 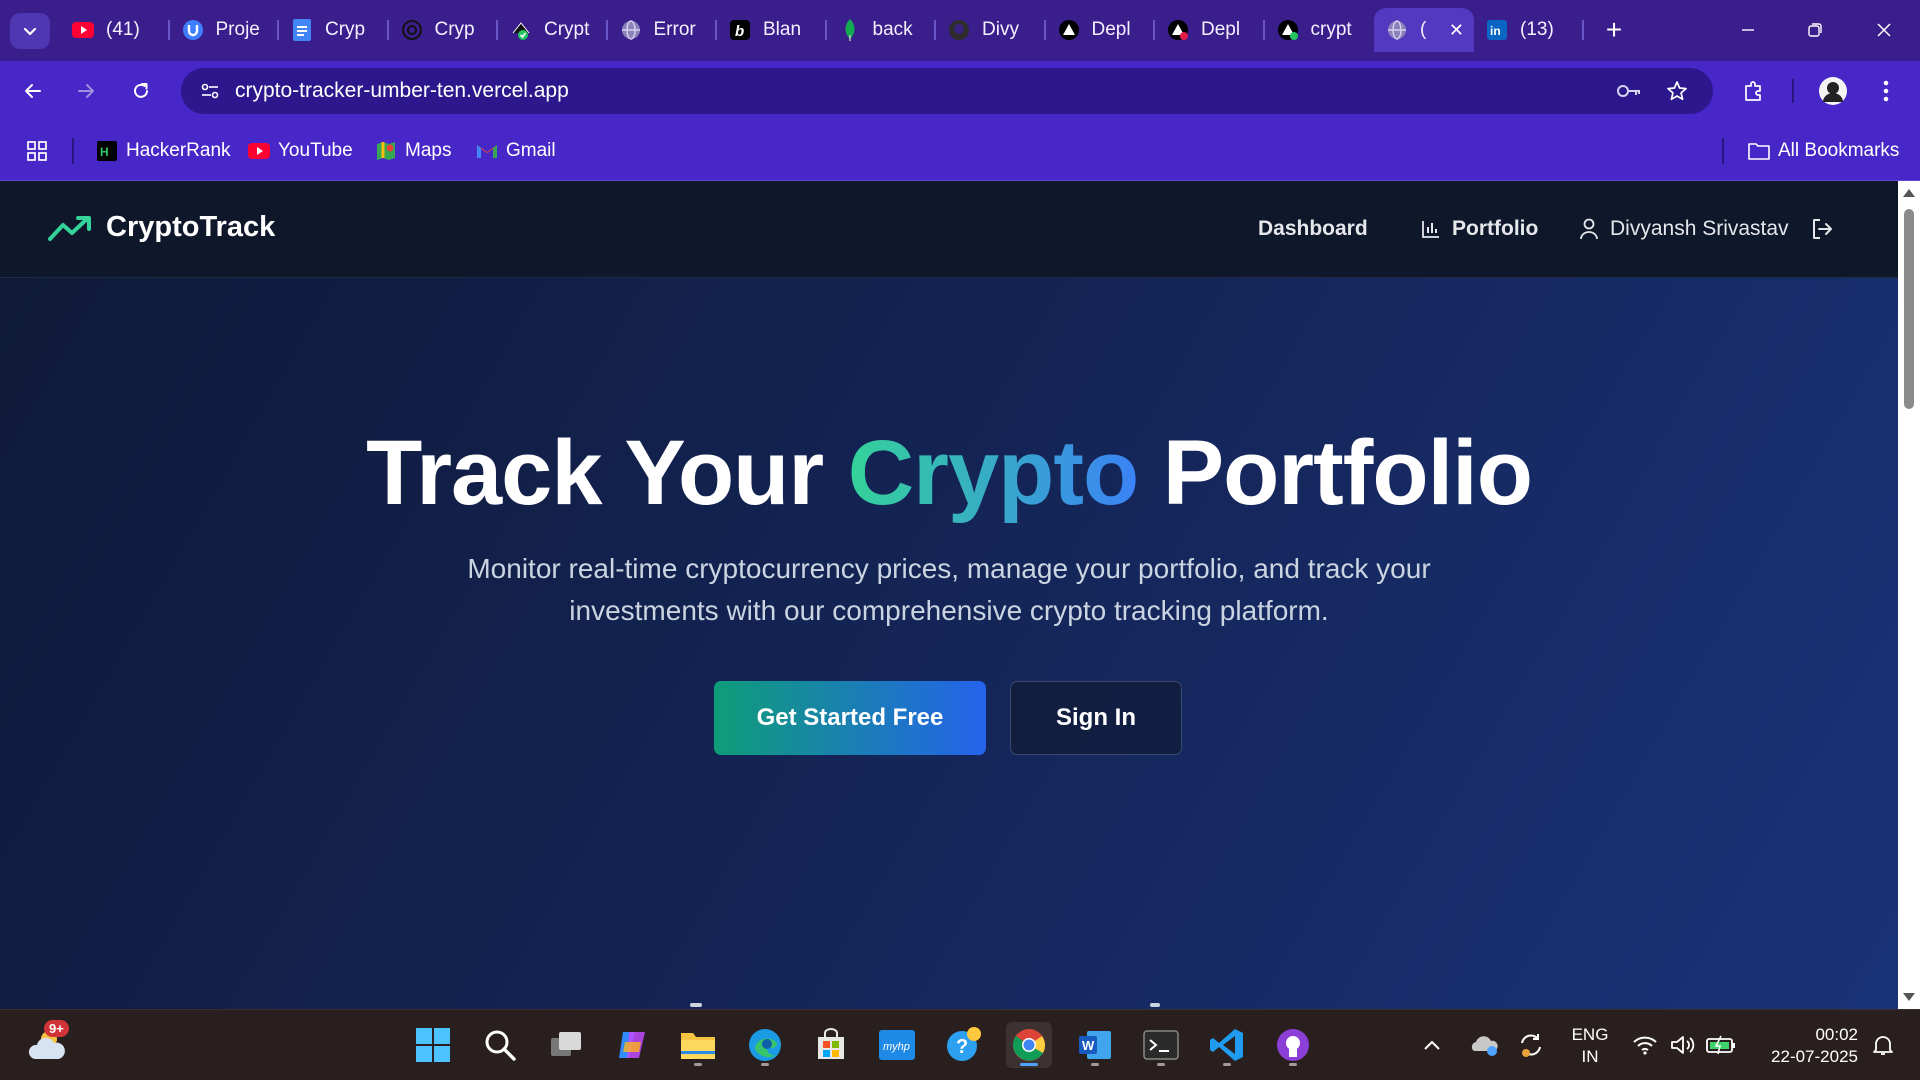 I want to click on taskbar-store, so click(x=831, y=1045).